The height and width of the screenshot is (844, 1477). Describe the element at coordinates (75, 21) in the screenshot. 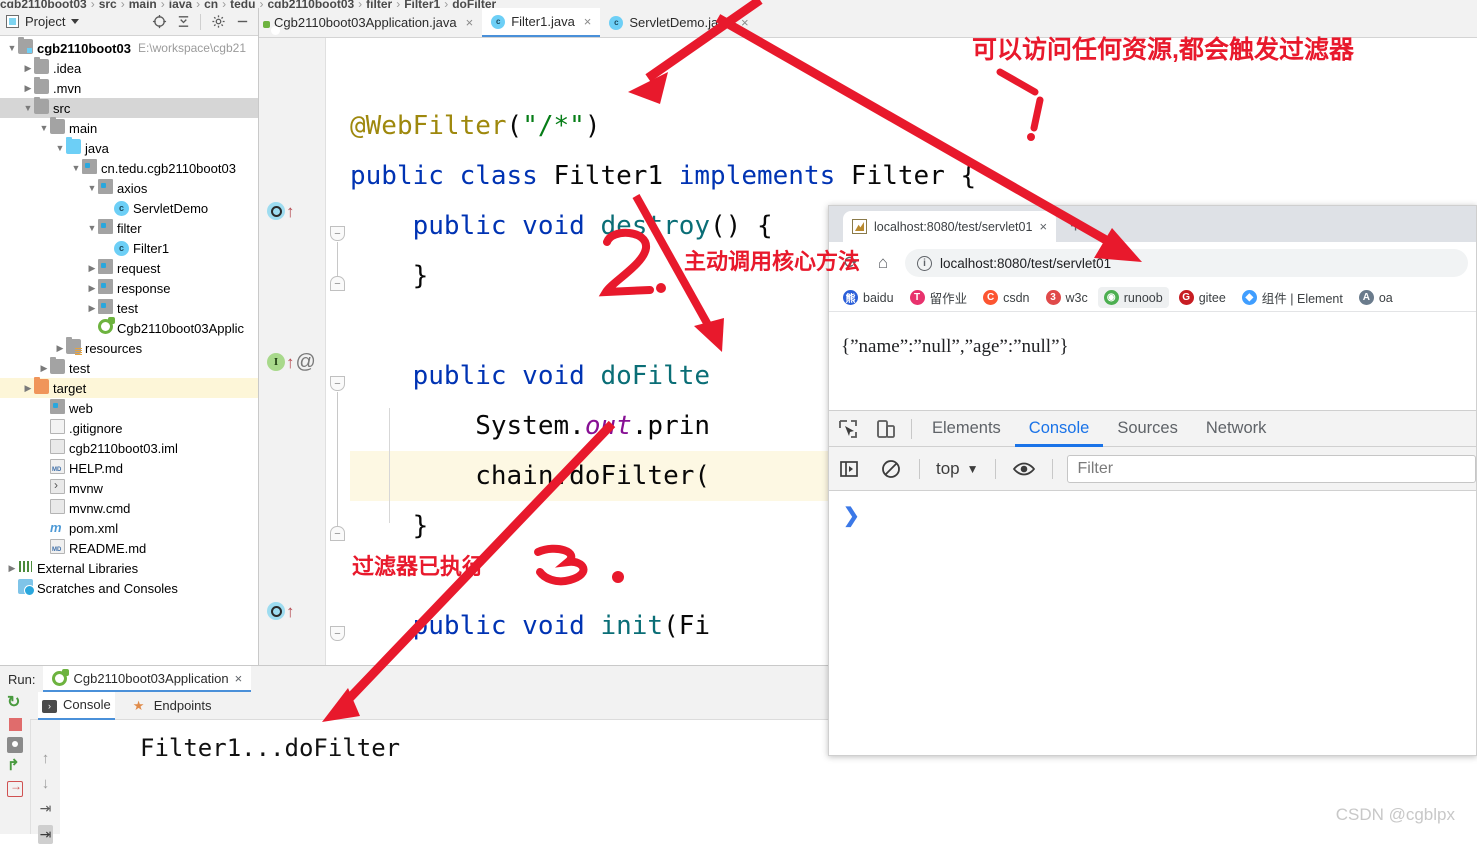

I see `chevron-down-icon` at that location.